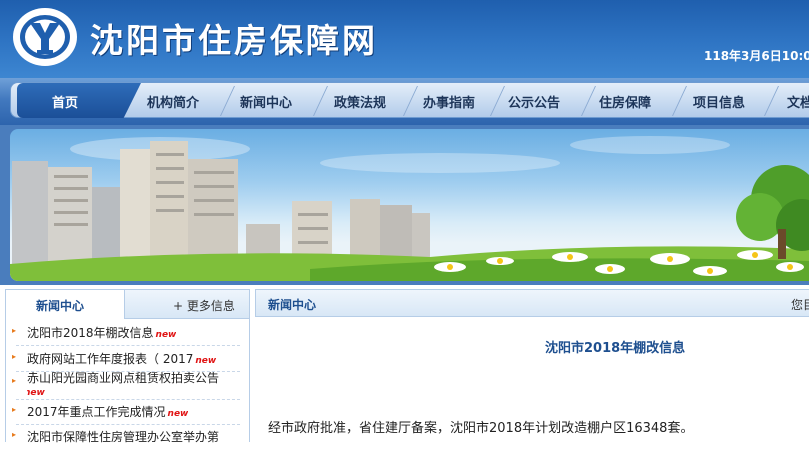 The width and height of the screenshot is (809, 450). What do you see at coordinates (101, 332) in the screenshot?
I see `news-item-text: 沈阳市2018年棚改信息 new` at bounding box center [101, 332].